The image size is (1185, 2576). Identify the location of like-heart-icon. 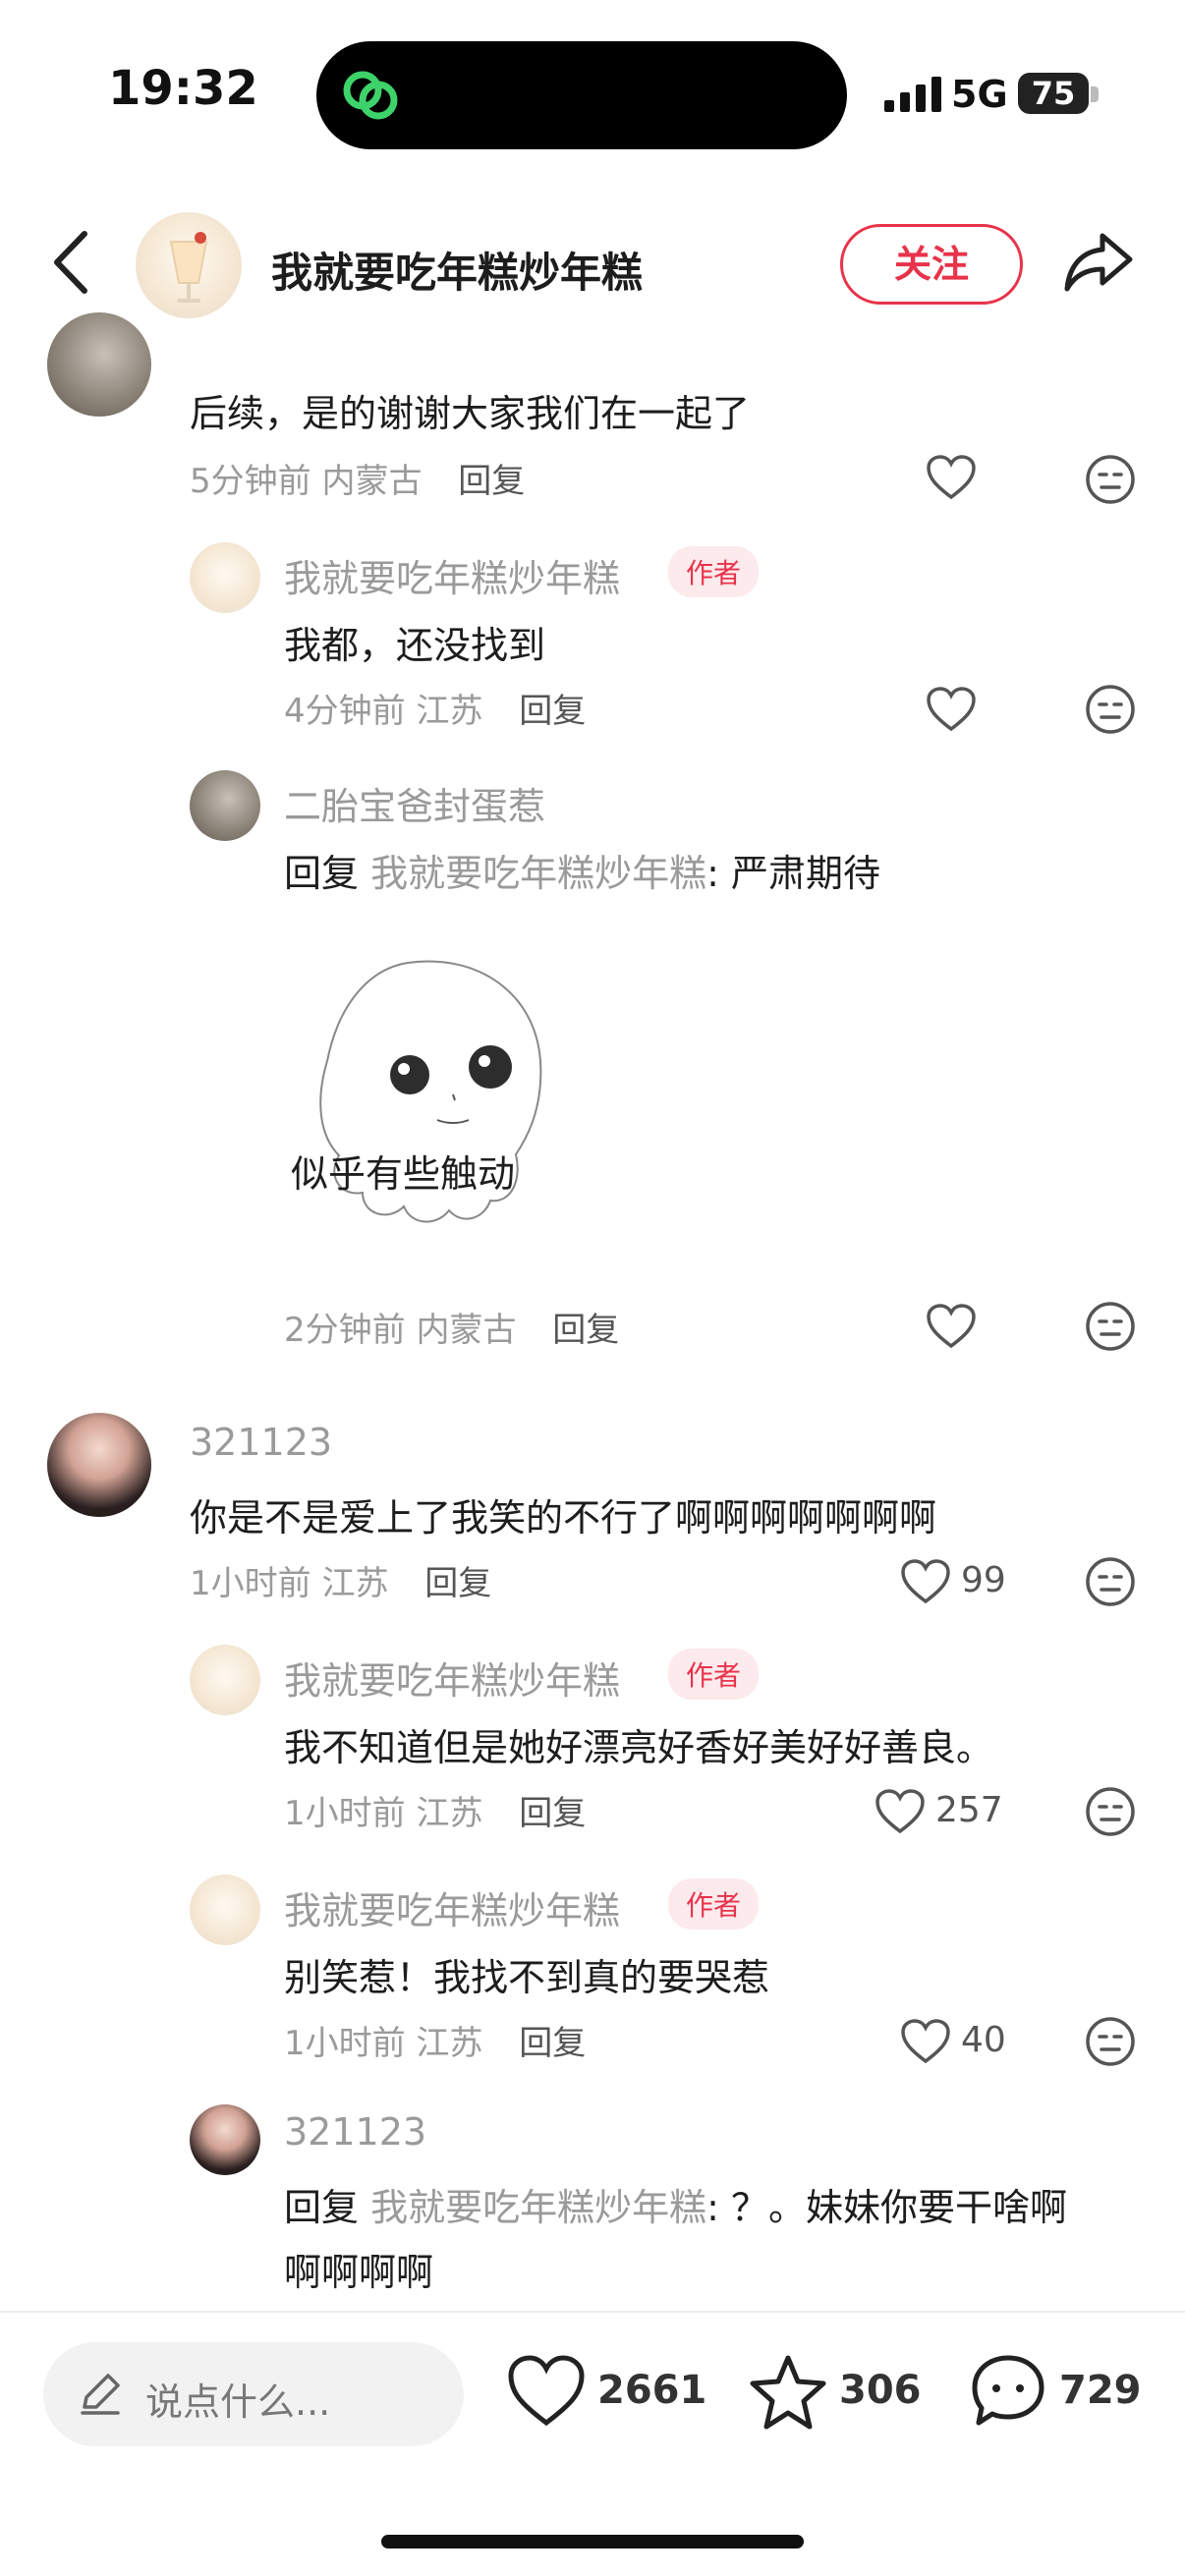
(546, 2391).